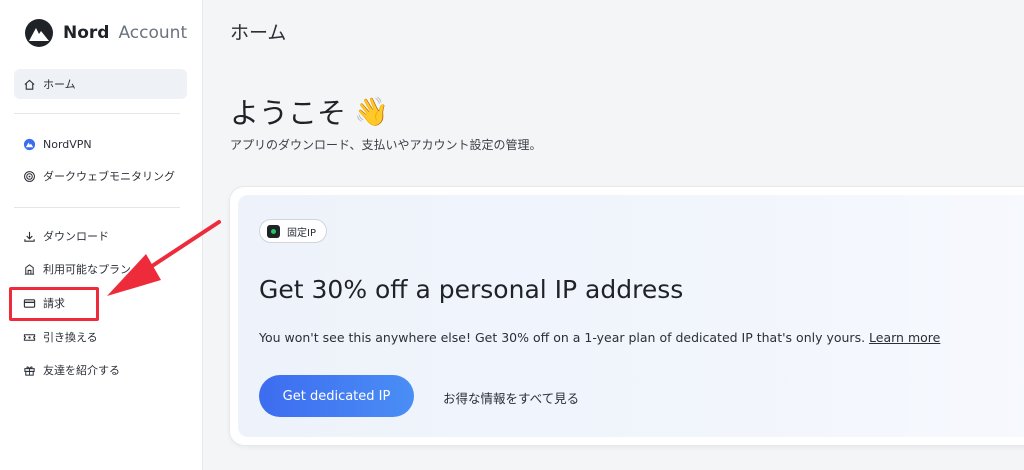  I want to click on download-icon, so click(29, 236).